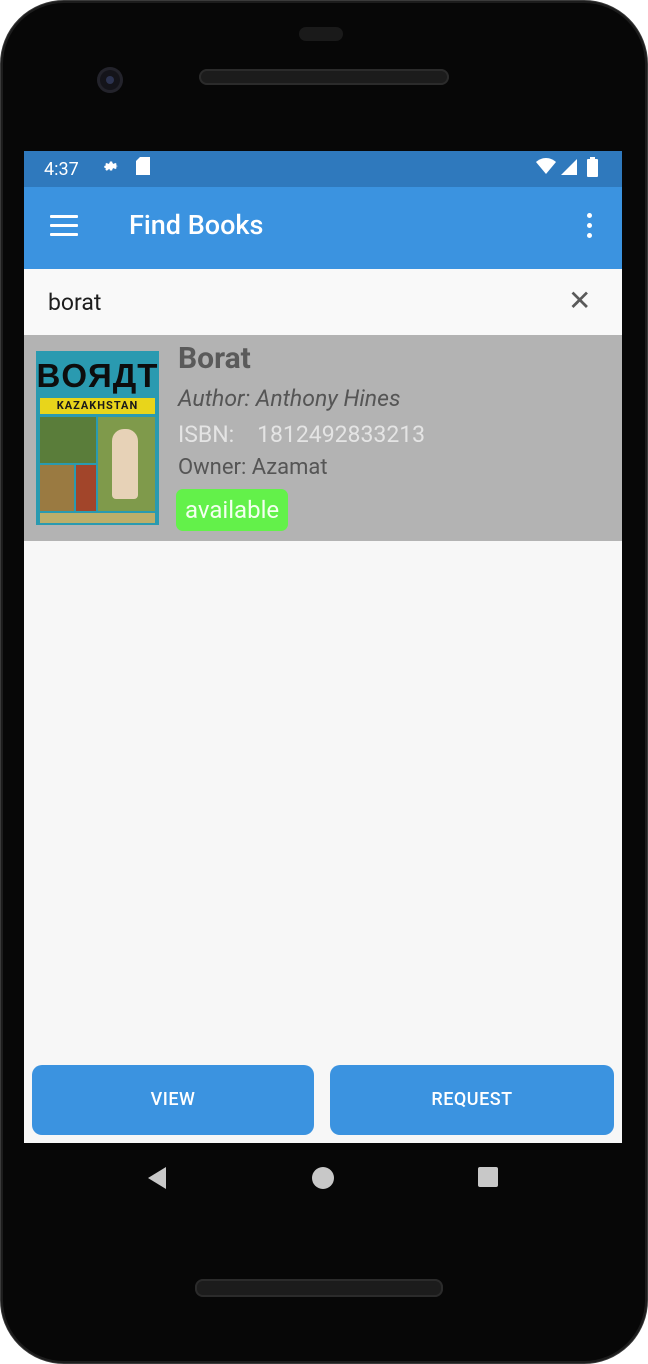 Image resolution: width=648 pixels, height=1364 pixels. I want to click on hamburger-menu-icon, so click(64, 227).